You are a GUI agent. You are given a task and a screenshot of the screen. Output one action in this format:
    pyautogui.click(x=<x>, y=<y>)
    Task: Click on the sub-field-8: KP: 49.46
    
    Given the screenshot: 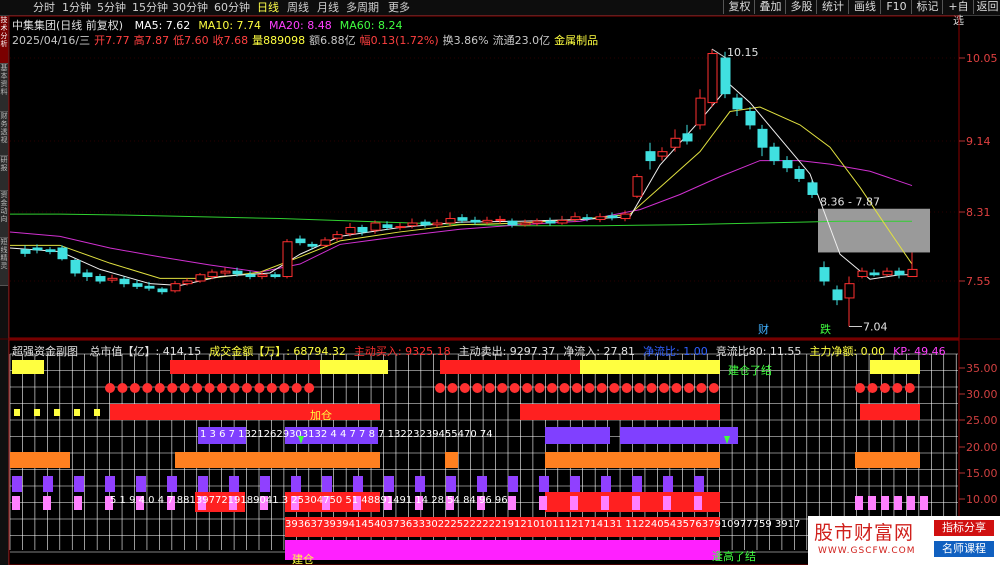 What is the action you would take?
    pyautogui.click(x=919, y=351)
    